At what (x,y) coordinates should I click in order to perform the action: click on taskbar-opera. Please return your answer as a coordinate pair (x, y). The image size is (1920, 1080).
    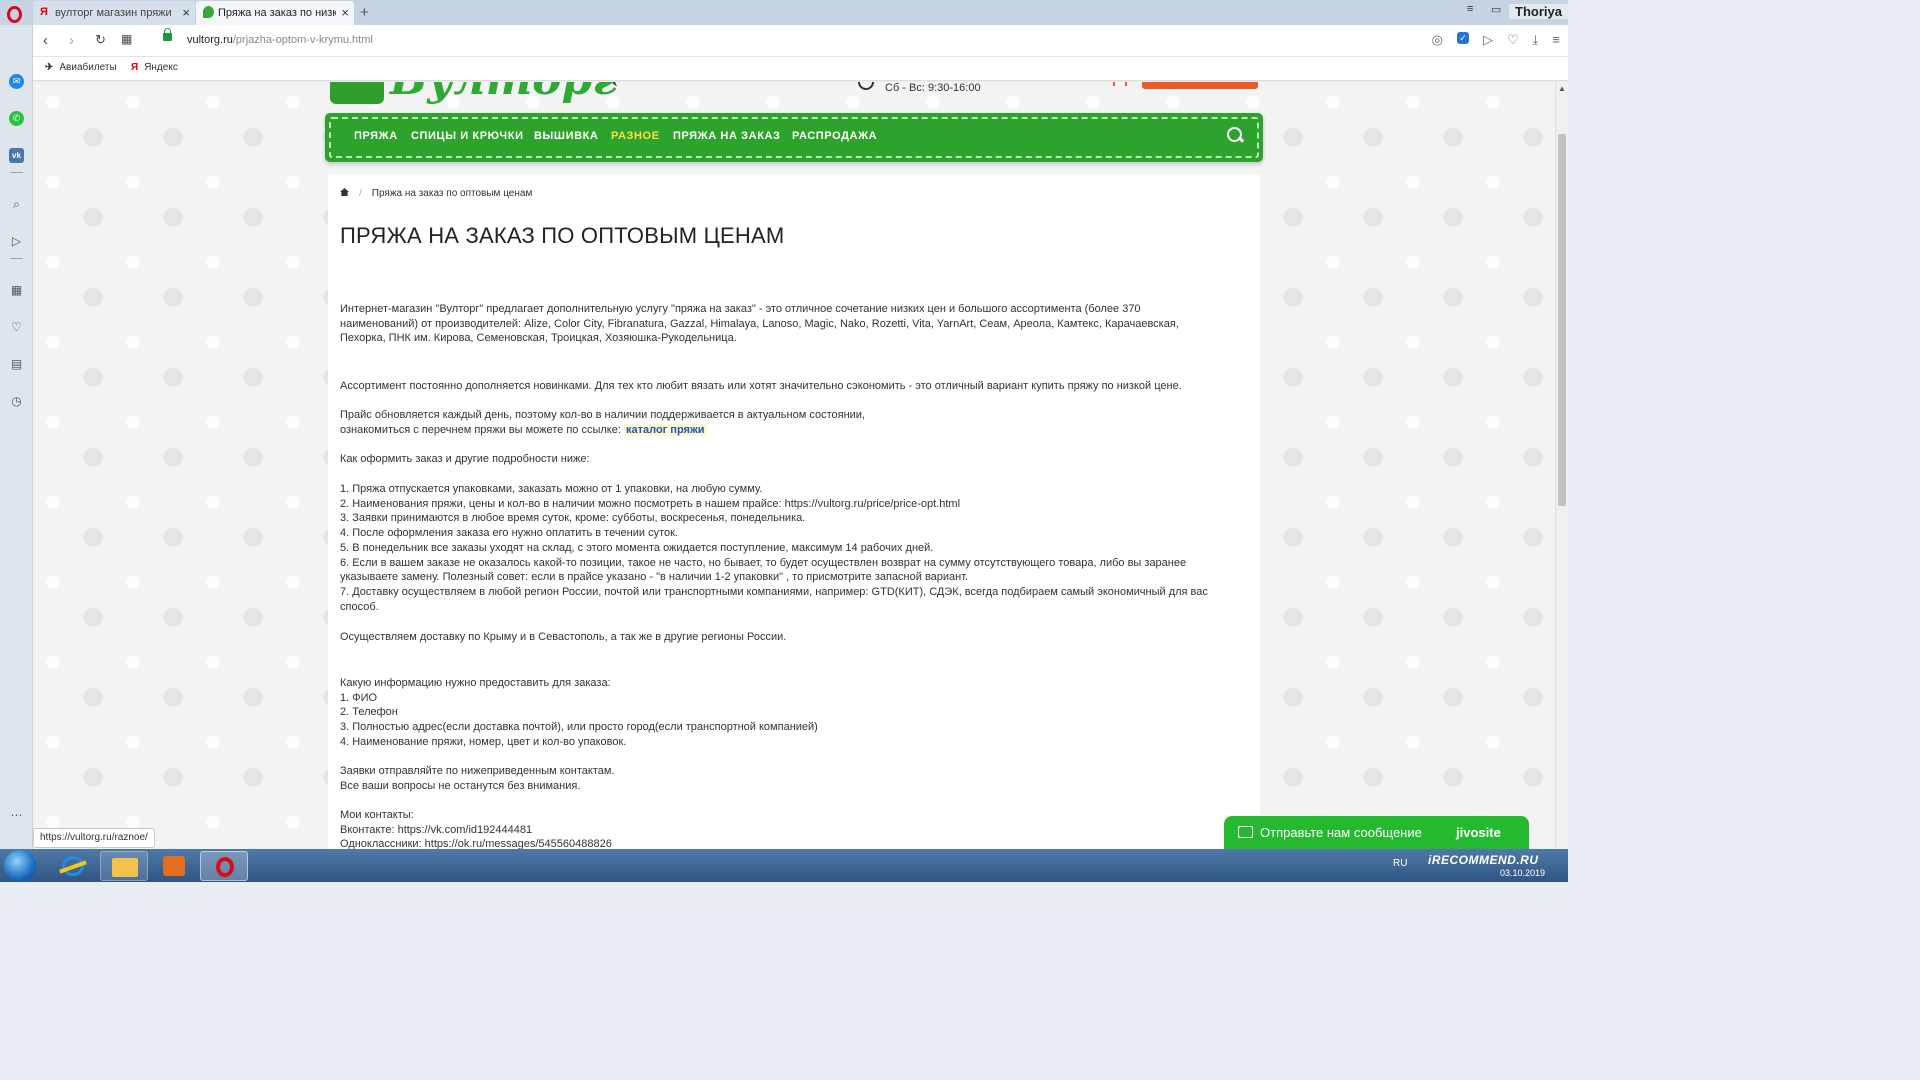
    Looking at the image, I should click on (224, 866).